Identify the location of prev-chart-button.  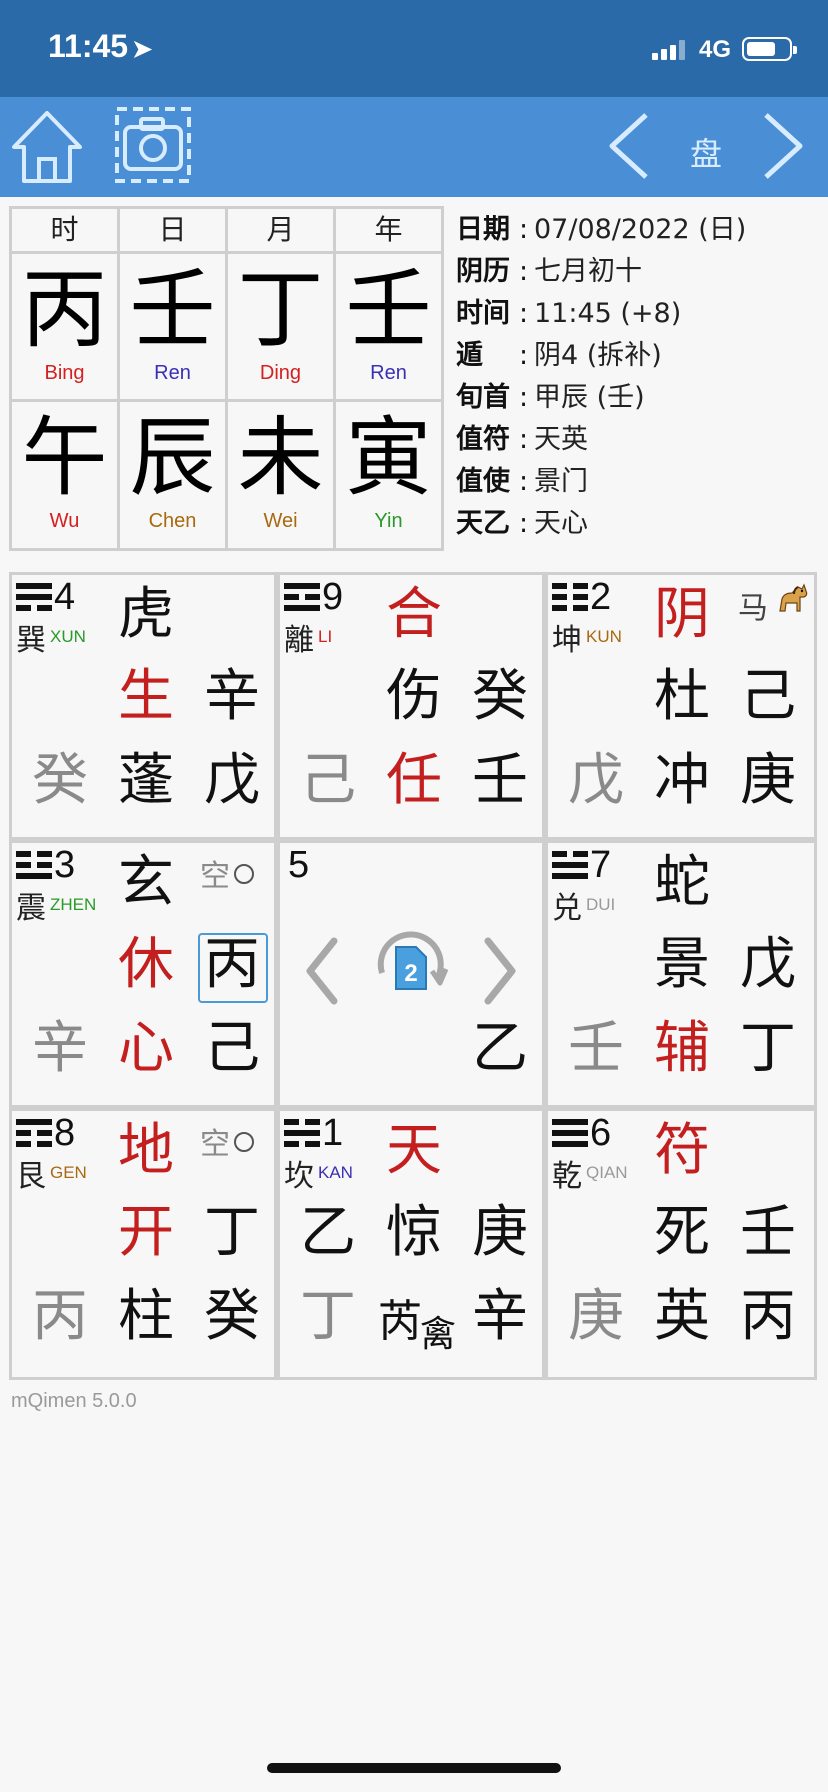
(630, 146).